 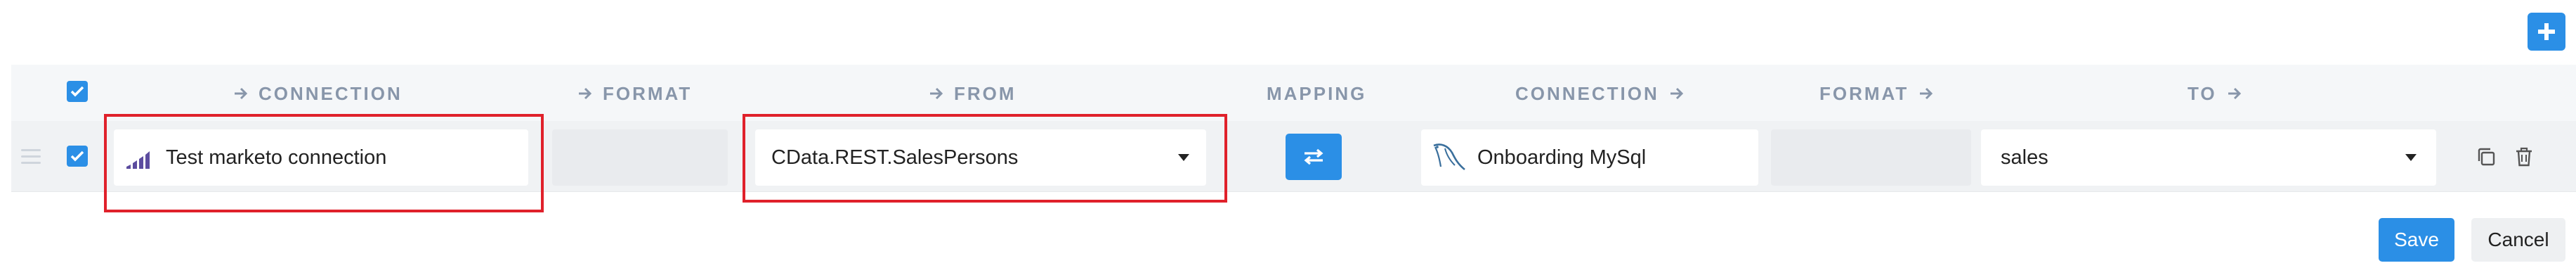 I want to click on delete-row-button, so click(x=2524, y=157).